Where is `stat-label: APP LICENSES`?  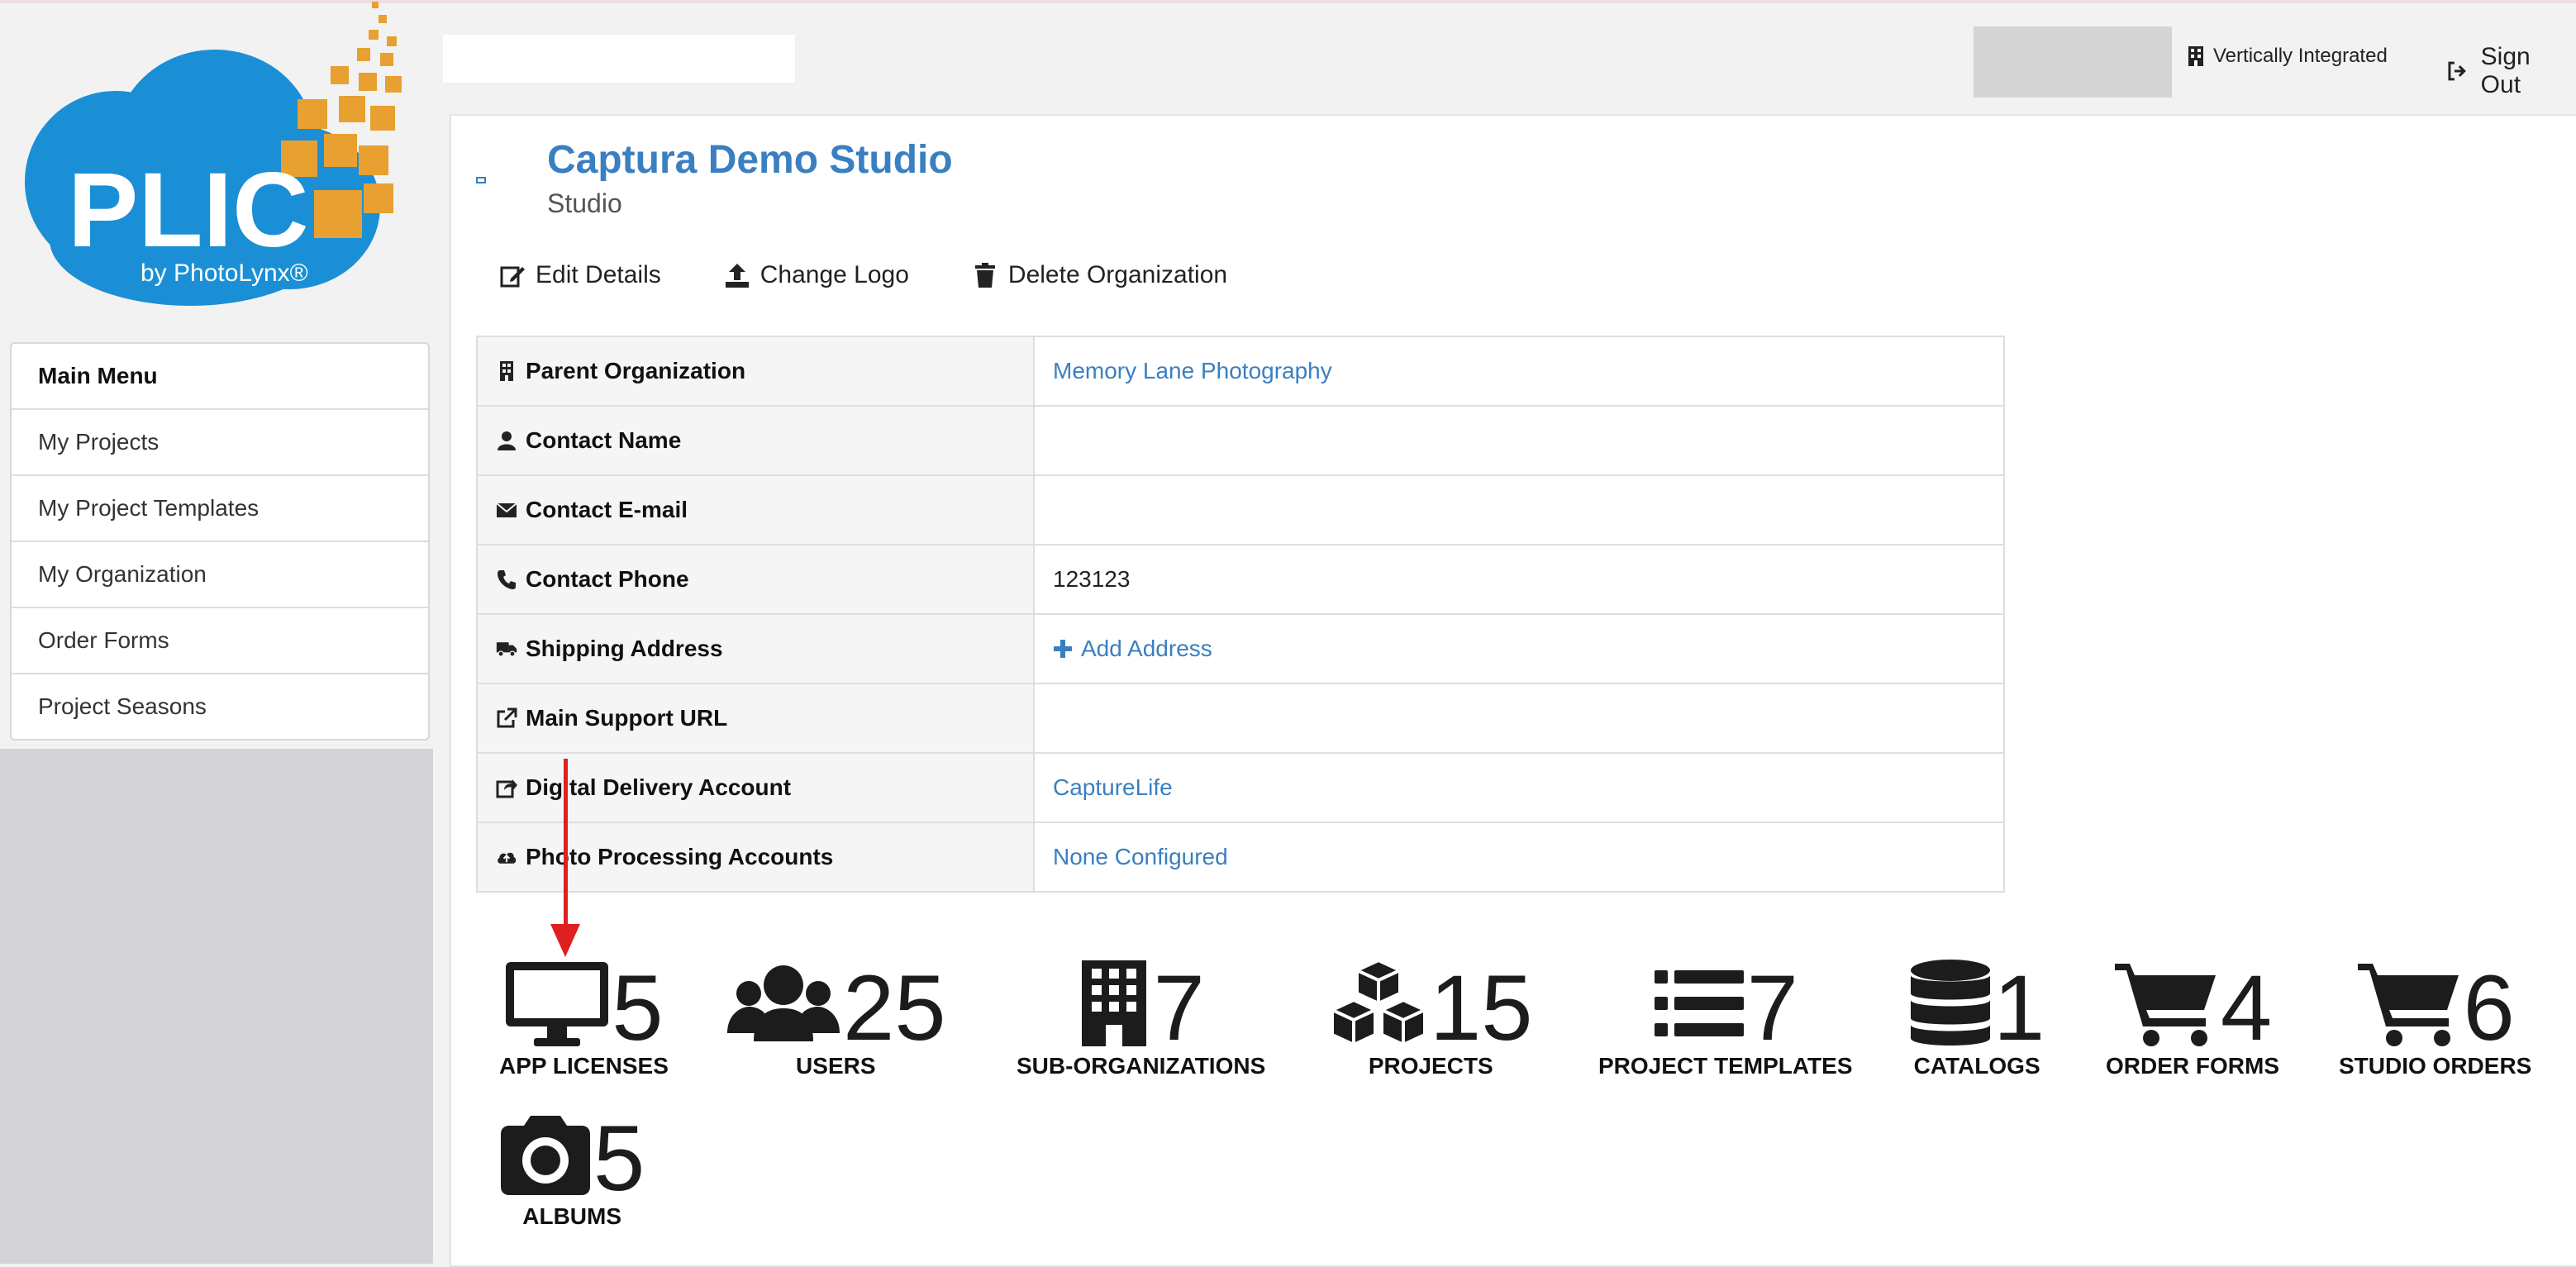 stat-label: APP LICENSES is located at coordinates (584, 1066).